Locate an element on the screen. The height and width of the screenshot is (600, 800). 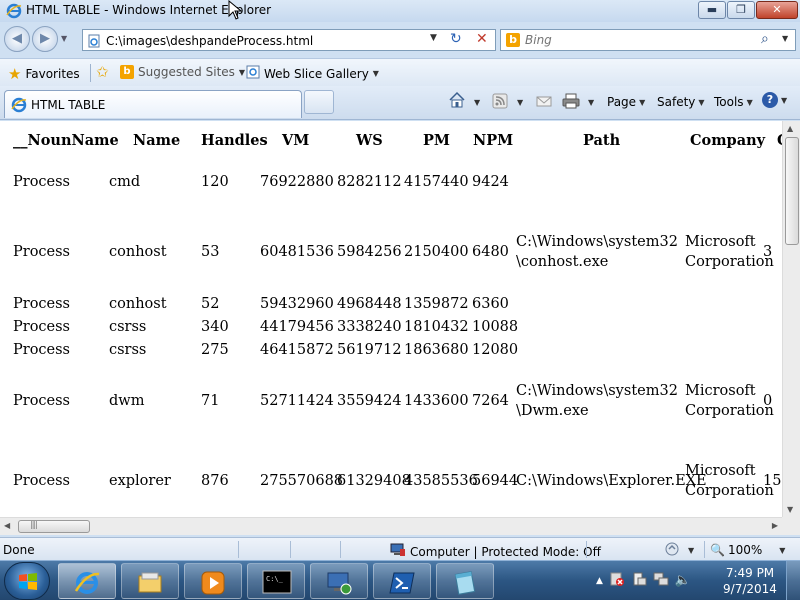
safety-menu: Safety ▼ is located at coordinates (681, 102).